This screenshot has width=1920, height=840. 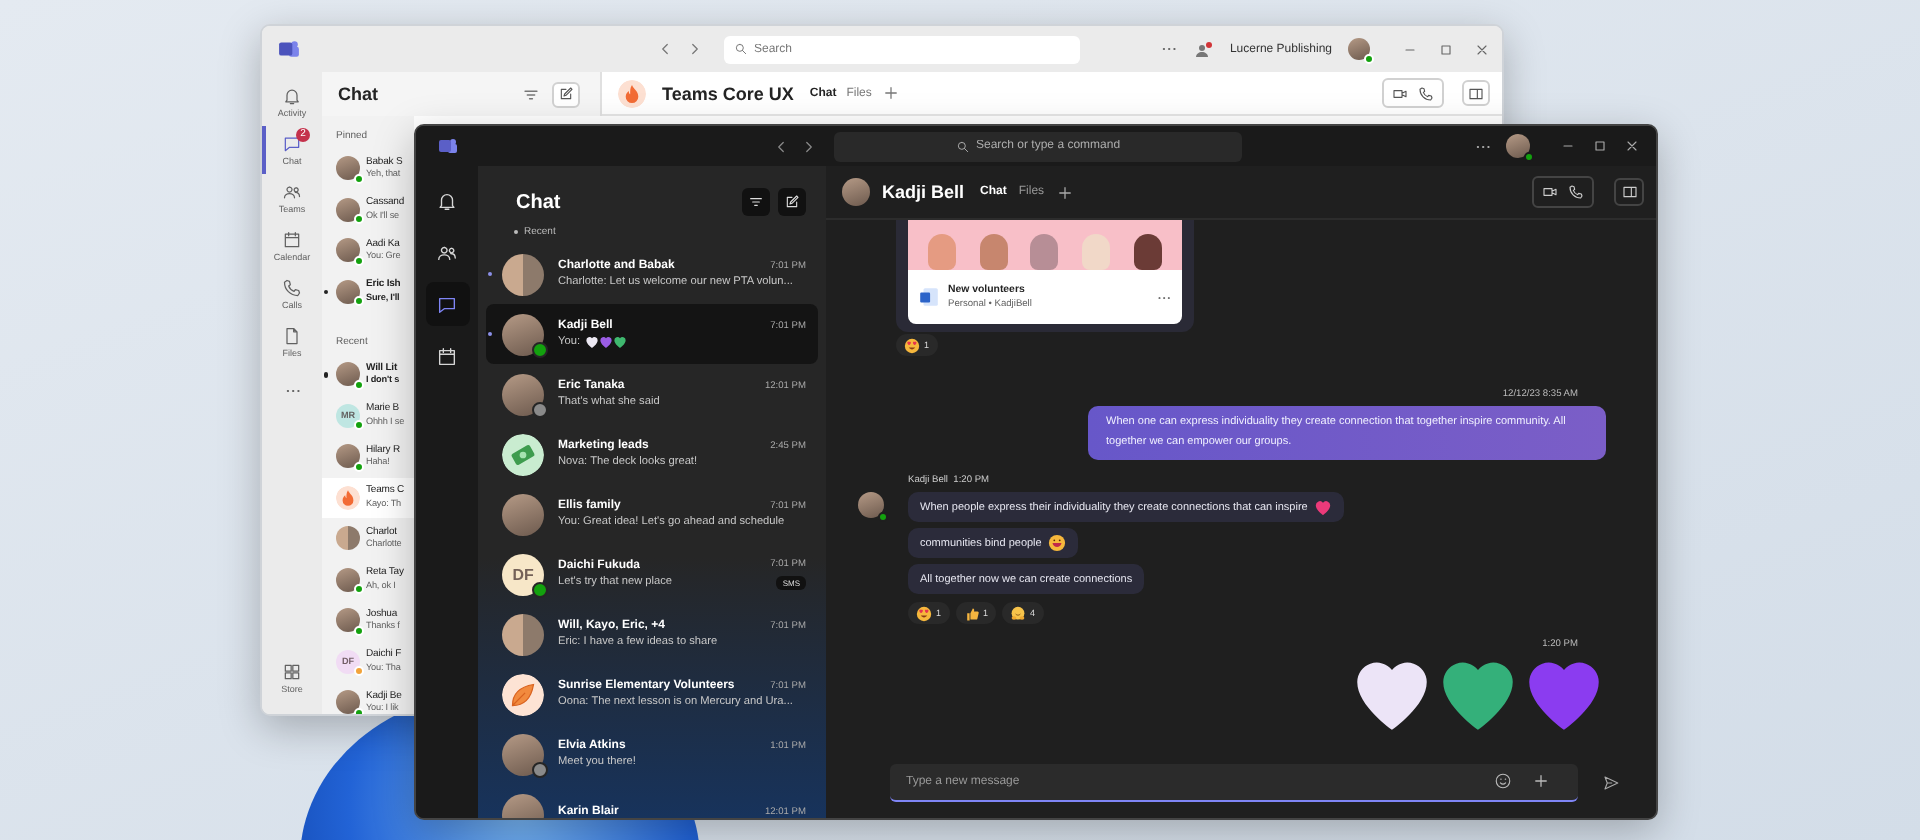 What do you see at coordinates (728, 93) in the screenshot?
I see `chat-title: Teams Core UX` at bounding box center [728, 93].